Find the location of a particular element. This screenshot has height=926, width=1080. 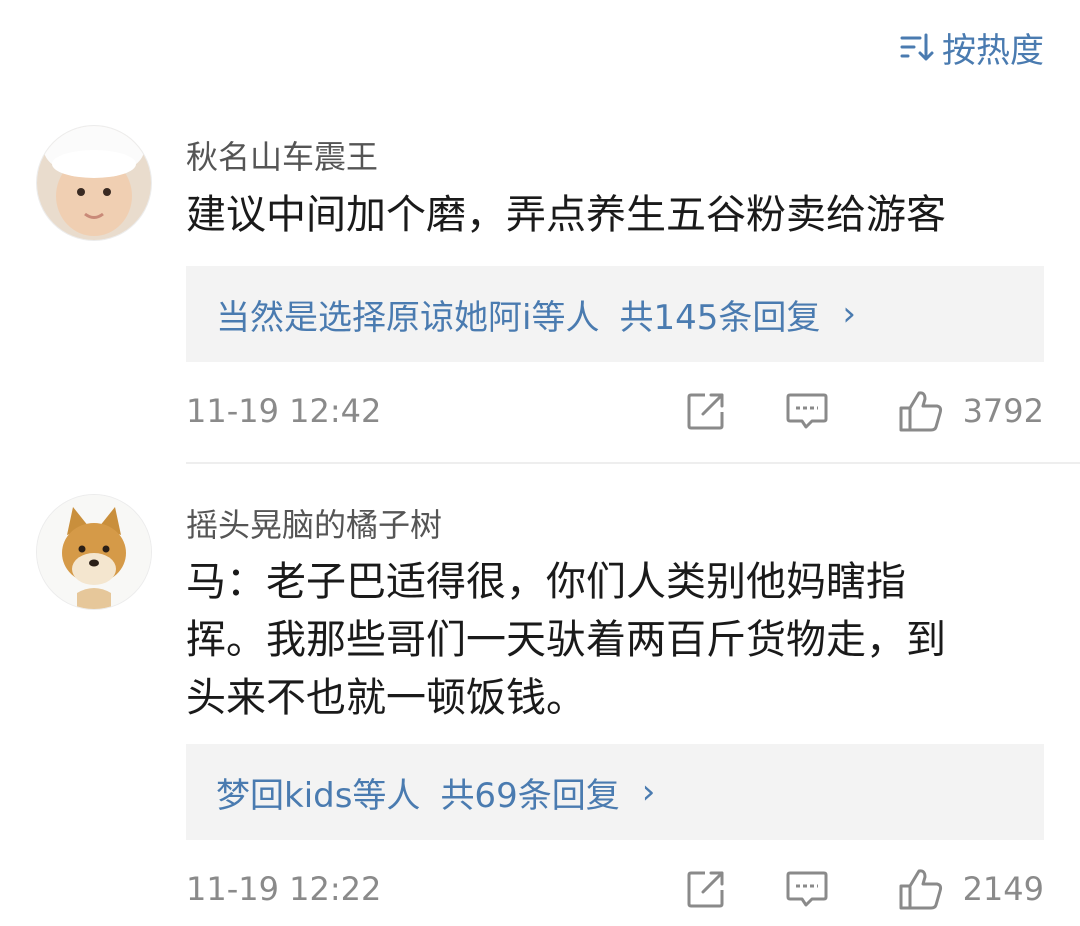

replies-by: 当然是选择原谅她阿i等人 is located at coordinates (408, 317).